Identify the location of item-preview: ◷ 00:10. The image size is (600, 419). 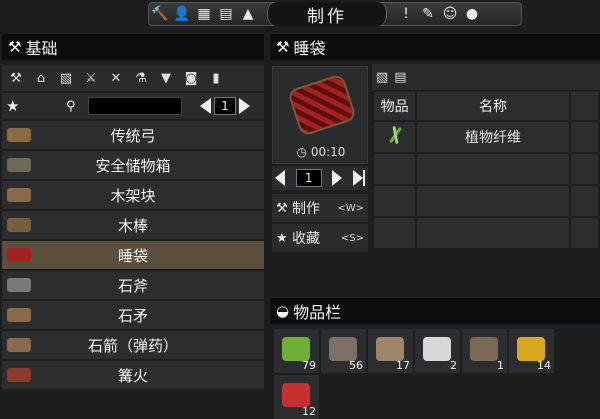
(320, 115).